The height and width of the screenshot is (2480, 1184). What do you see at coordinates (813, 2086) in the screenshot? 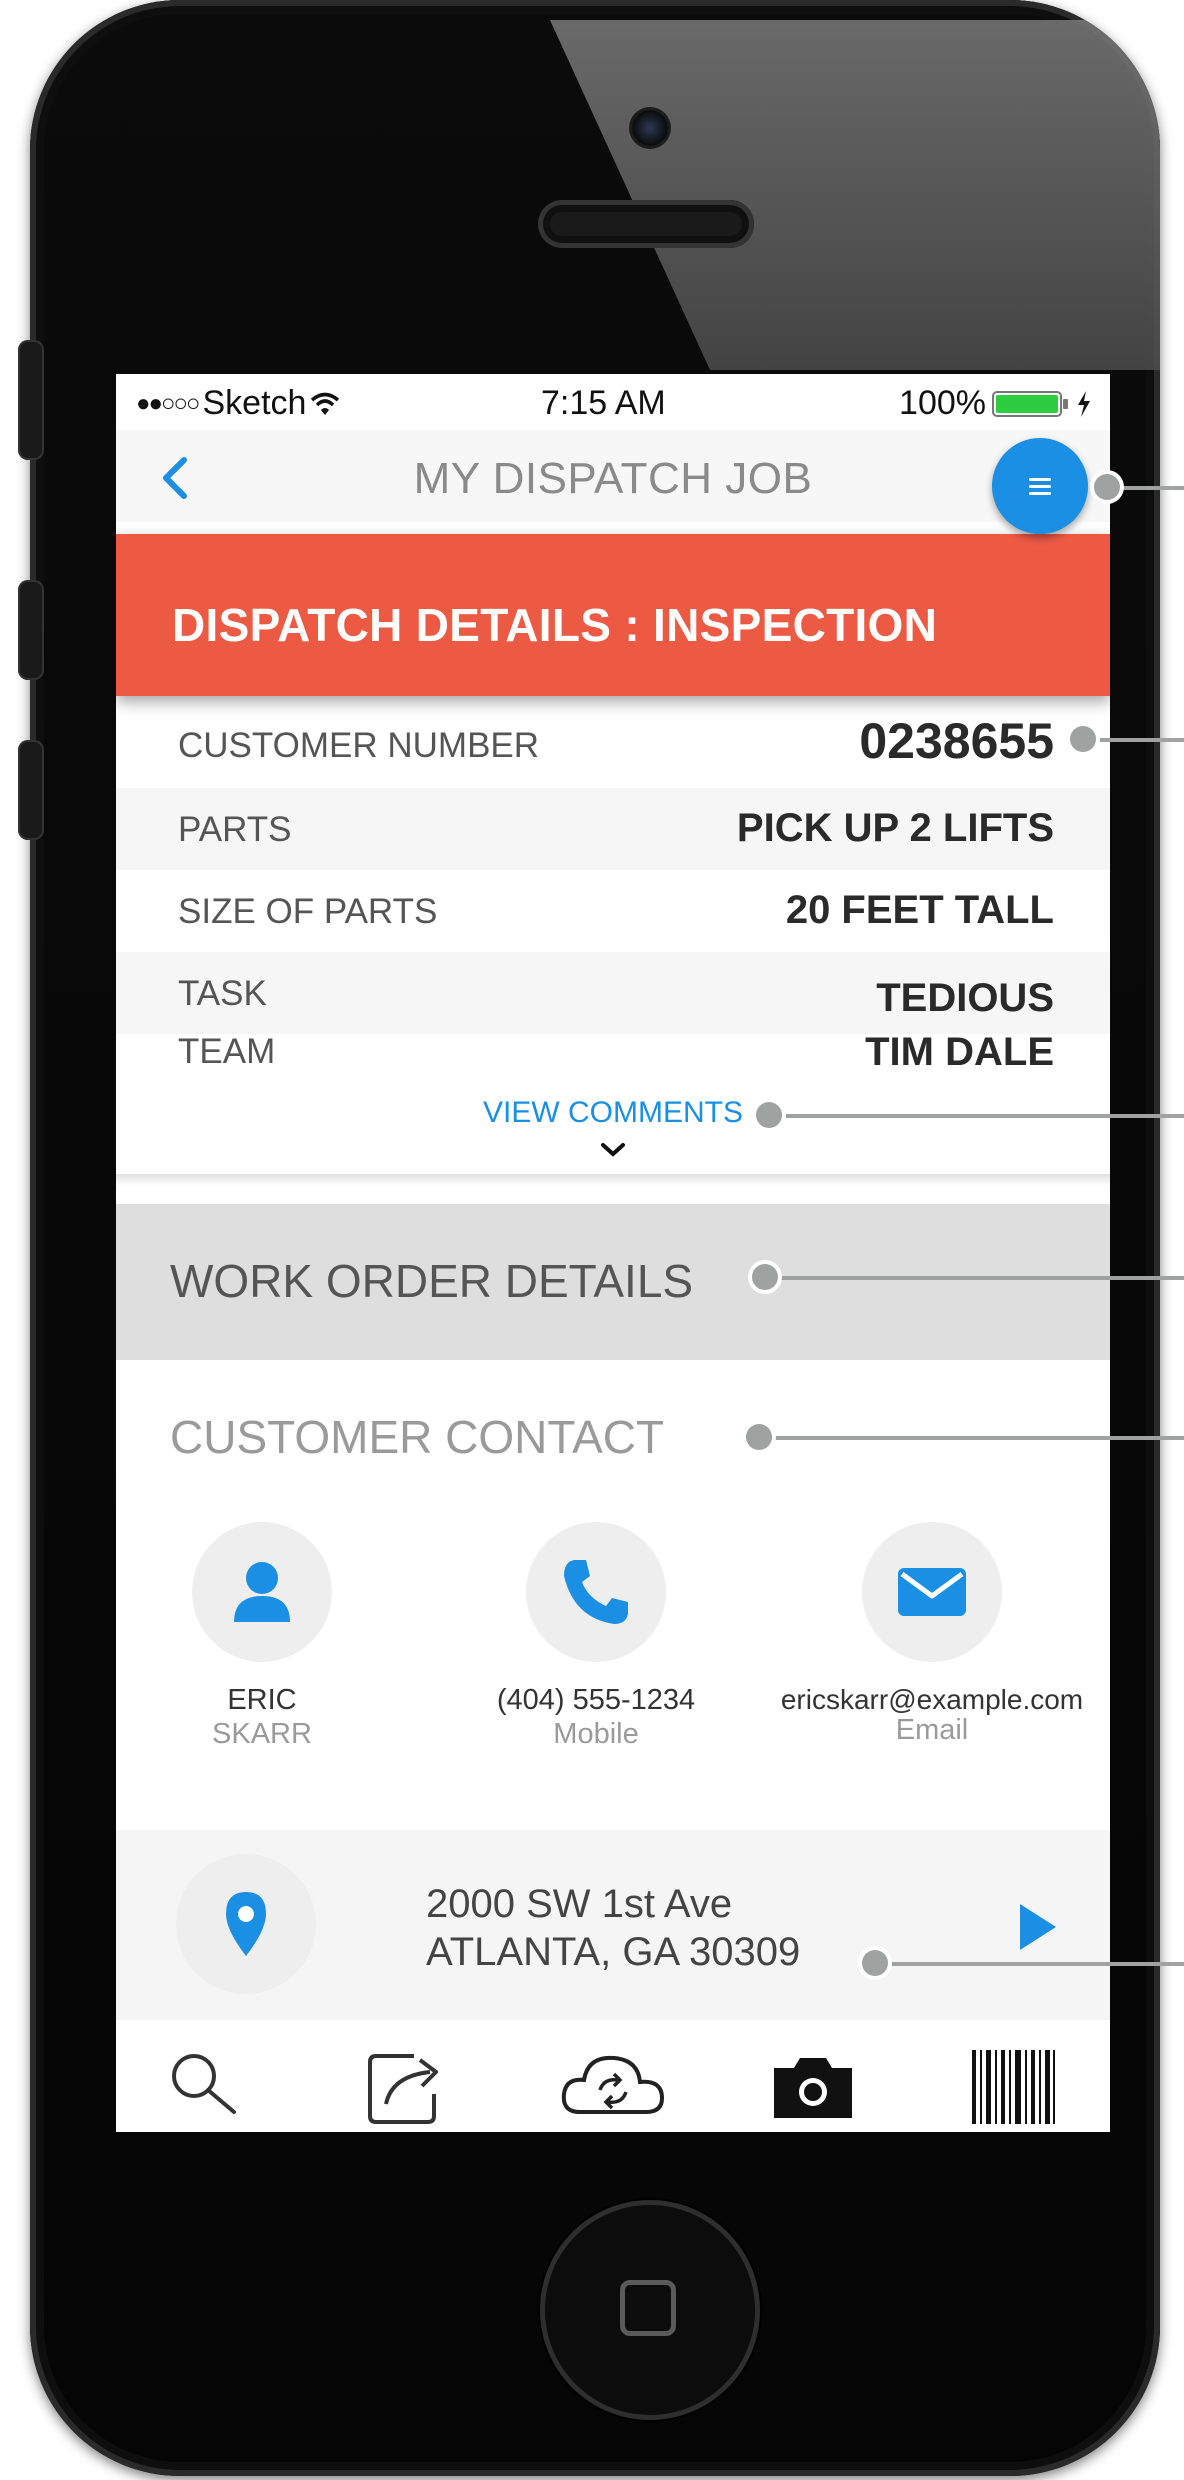
I see `camera-icon` at bounding box center [813, 2086].